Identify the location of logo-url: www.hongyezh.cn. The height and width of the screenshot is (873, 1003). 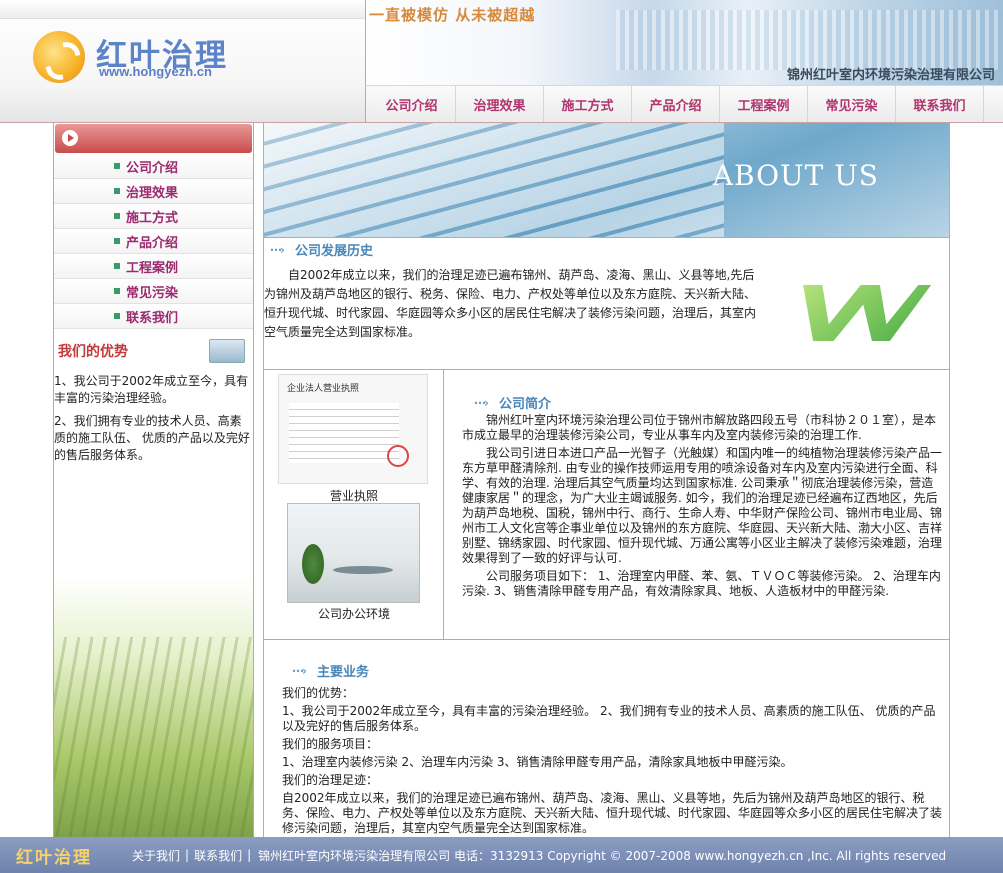
(155, 71).